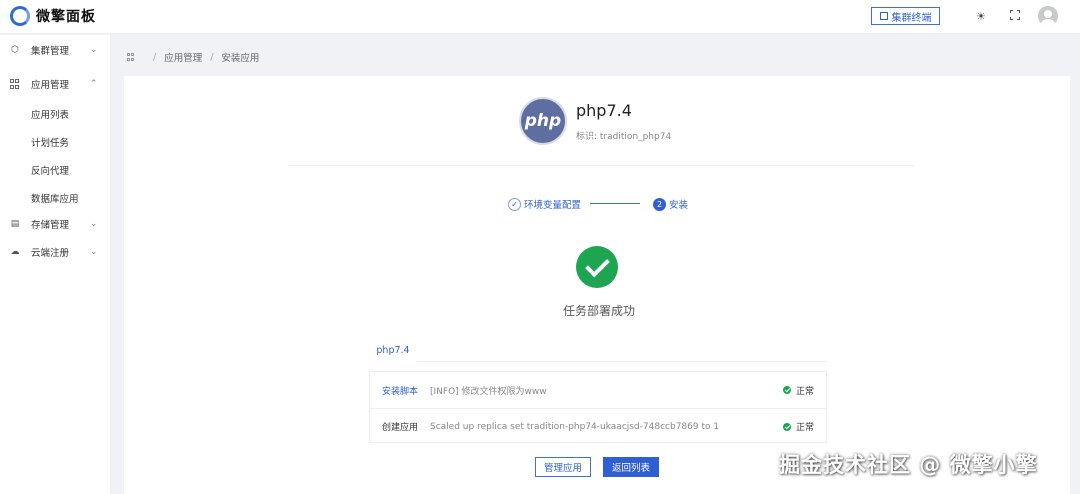 This screenshot has height=494, width=1080. Describe the element at coordinates (240, 58) in the screenshot. I see `breadcrumb-install: 安装应用` at that location.